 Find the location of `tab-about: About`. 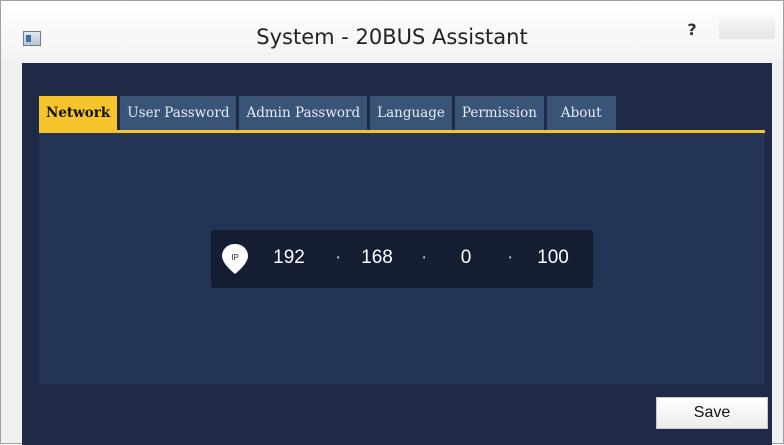

tab-about: About is located at coordinates (581, 113).